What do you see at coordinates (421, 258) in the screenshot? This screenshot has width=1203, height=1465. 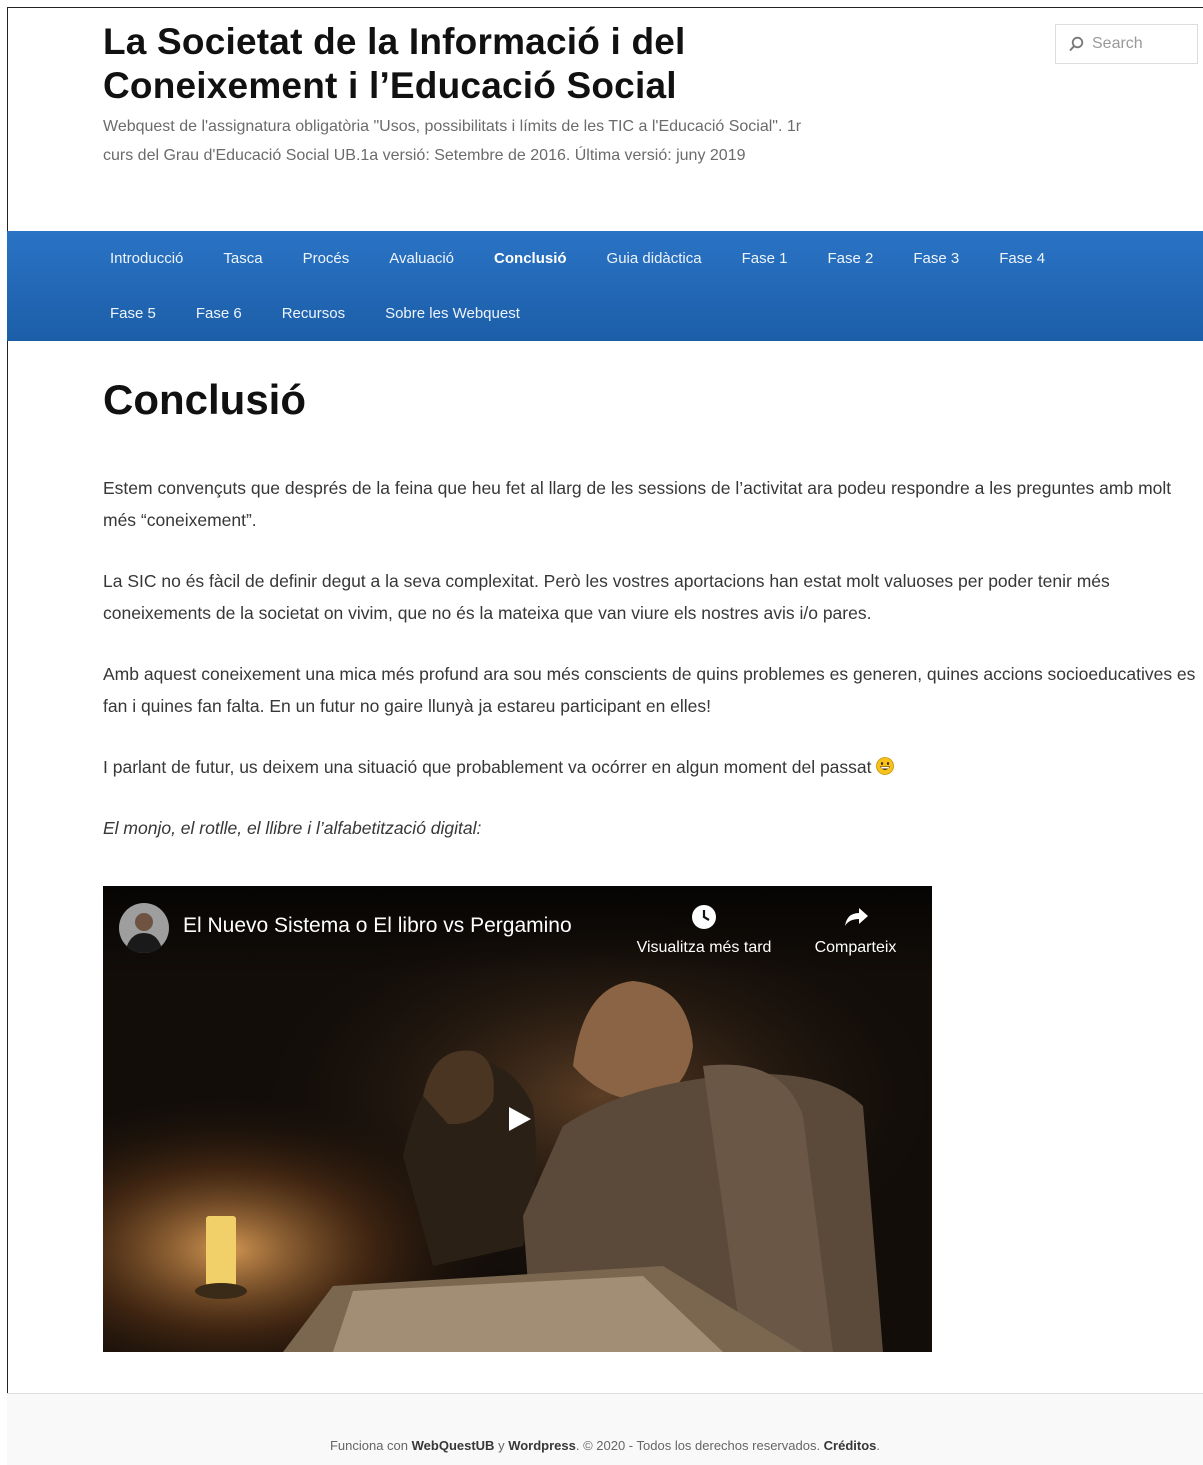 I see `nav-item-avaluacio: Avaluació` at bounding box center [421, 258].